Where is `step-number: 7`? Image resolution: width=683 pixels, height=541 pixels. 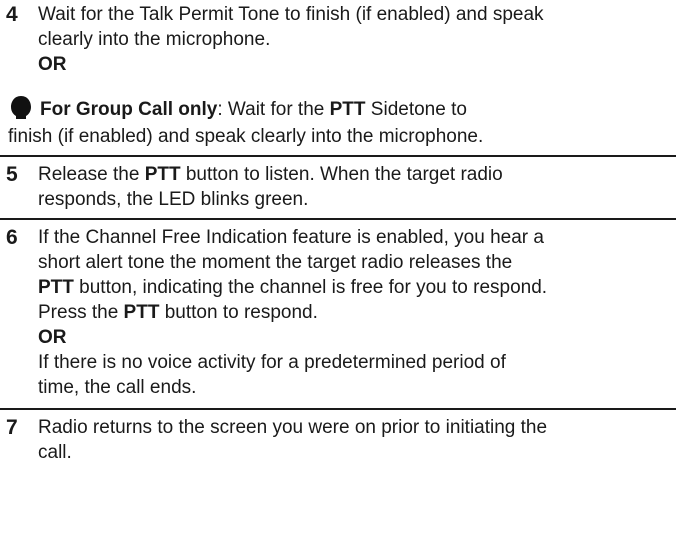
step-number: 7 is located at coordinates (12, 427).